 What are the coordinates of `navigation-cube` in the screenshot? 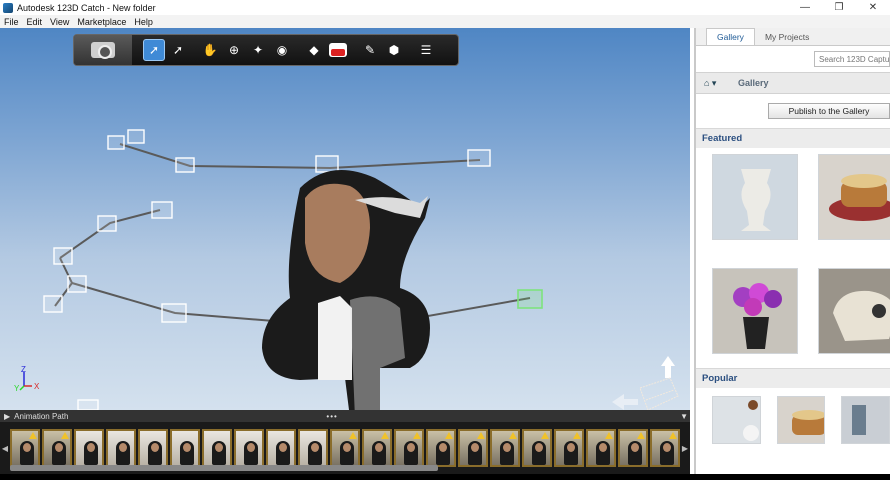 It's located at (646, 383).